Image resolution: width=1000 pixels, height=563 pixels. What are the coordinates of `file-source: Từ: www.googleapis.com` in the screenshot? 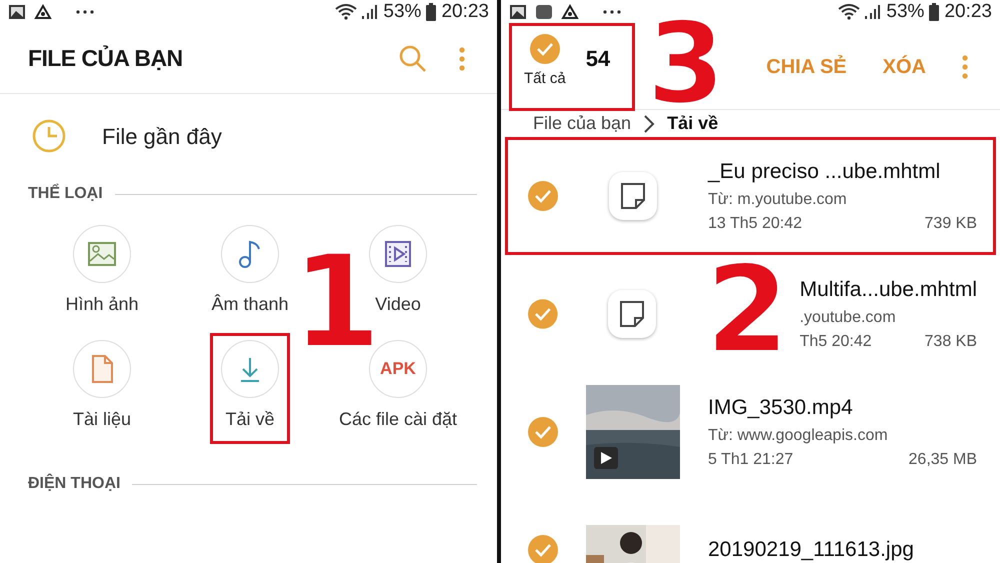 It's located at (798, 436).